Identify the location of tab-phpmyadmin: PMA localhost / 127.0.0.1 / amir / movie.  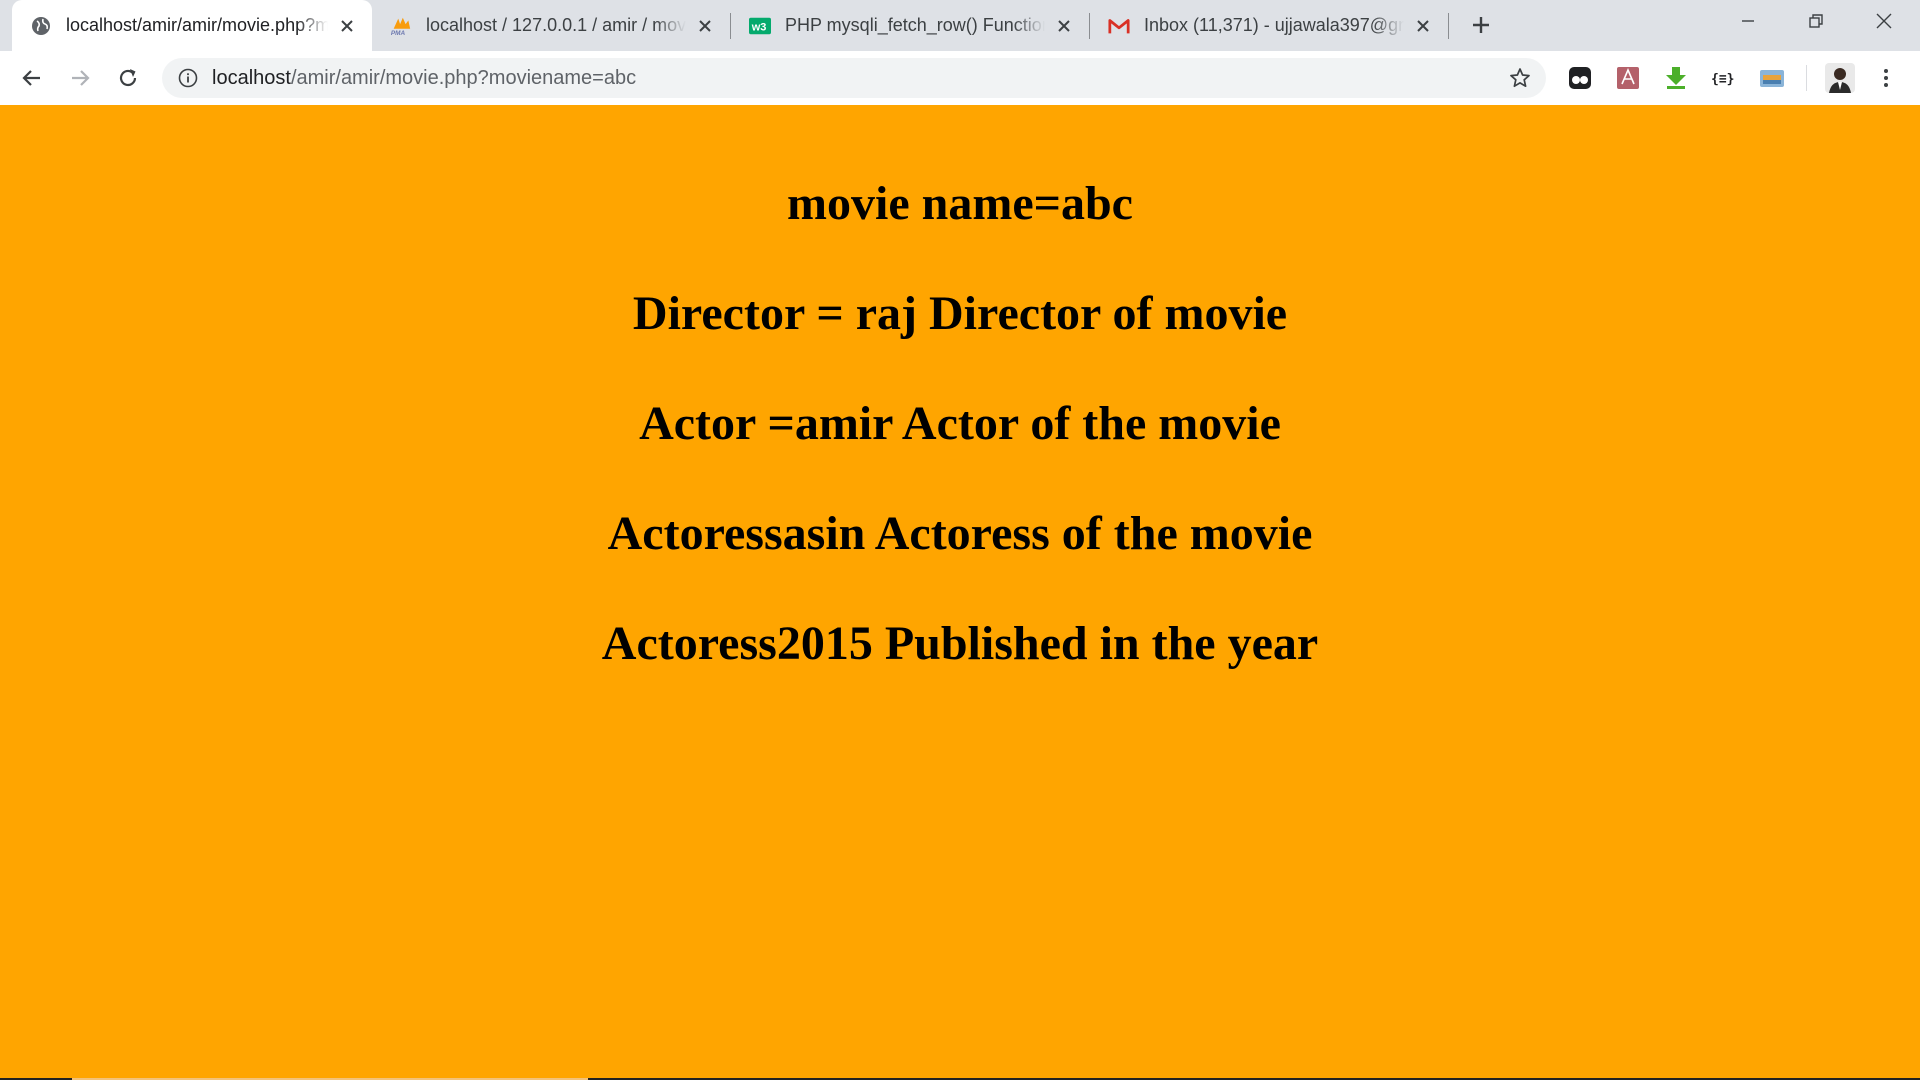
(551, 25).